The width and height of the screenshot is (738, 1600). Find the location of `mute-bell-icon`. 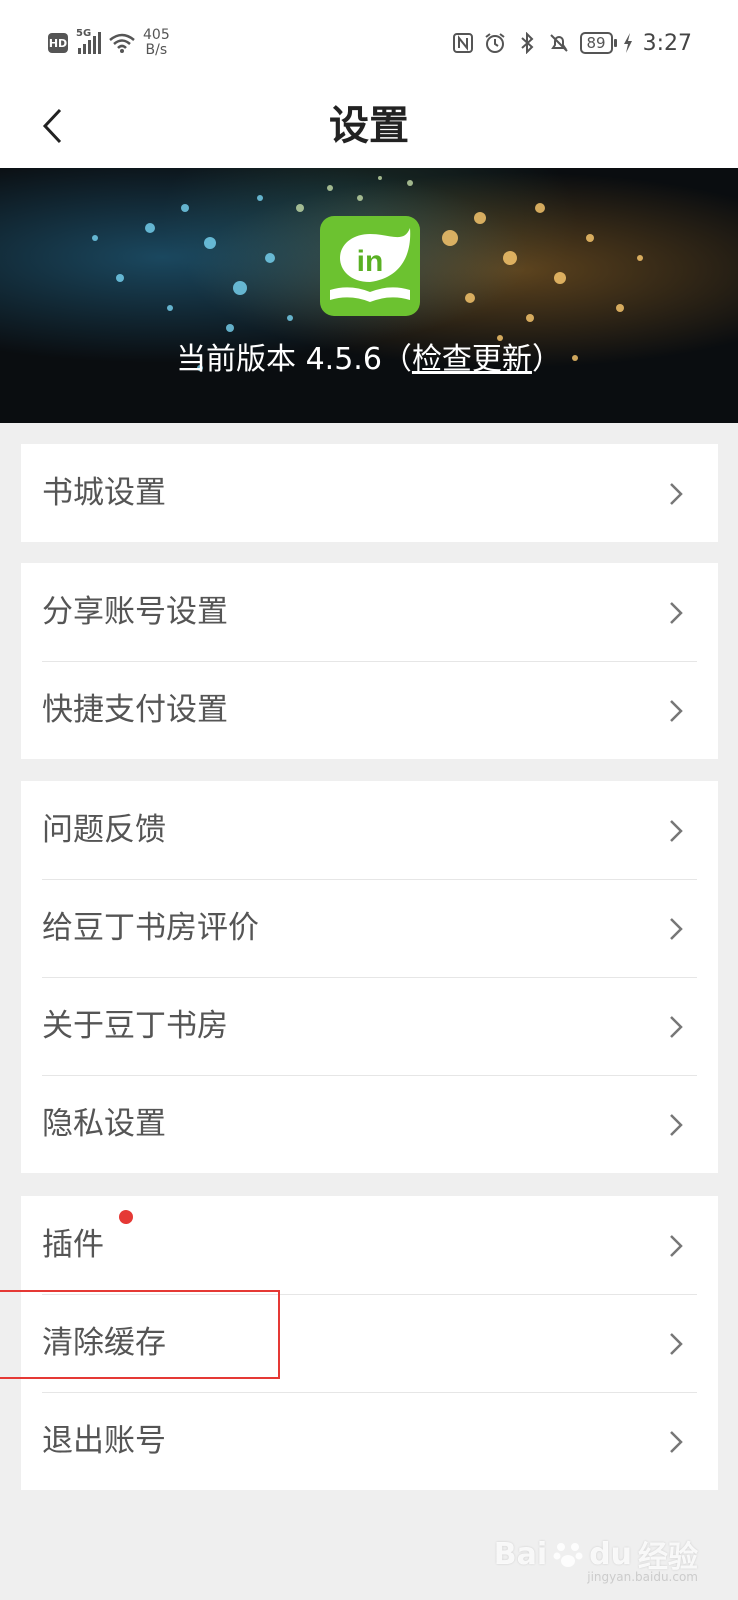

mute-bell-icon is located at coordinates (558, 43).